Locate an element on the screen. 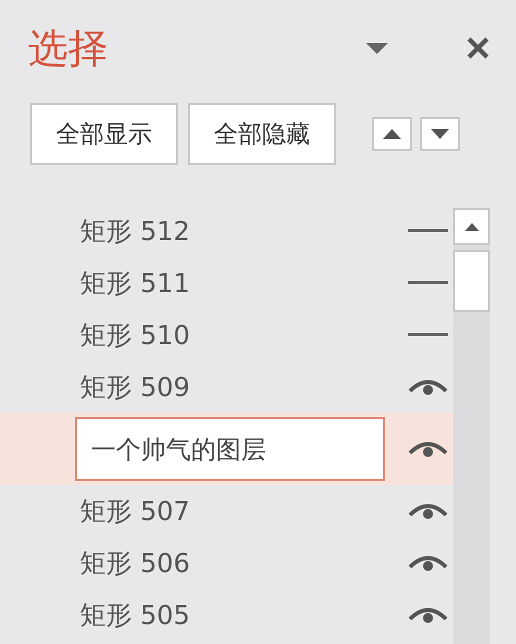 The image size is (516, 644). layer-name-field: 一个帅气的图层 is located at coordinates (230, 449).